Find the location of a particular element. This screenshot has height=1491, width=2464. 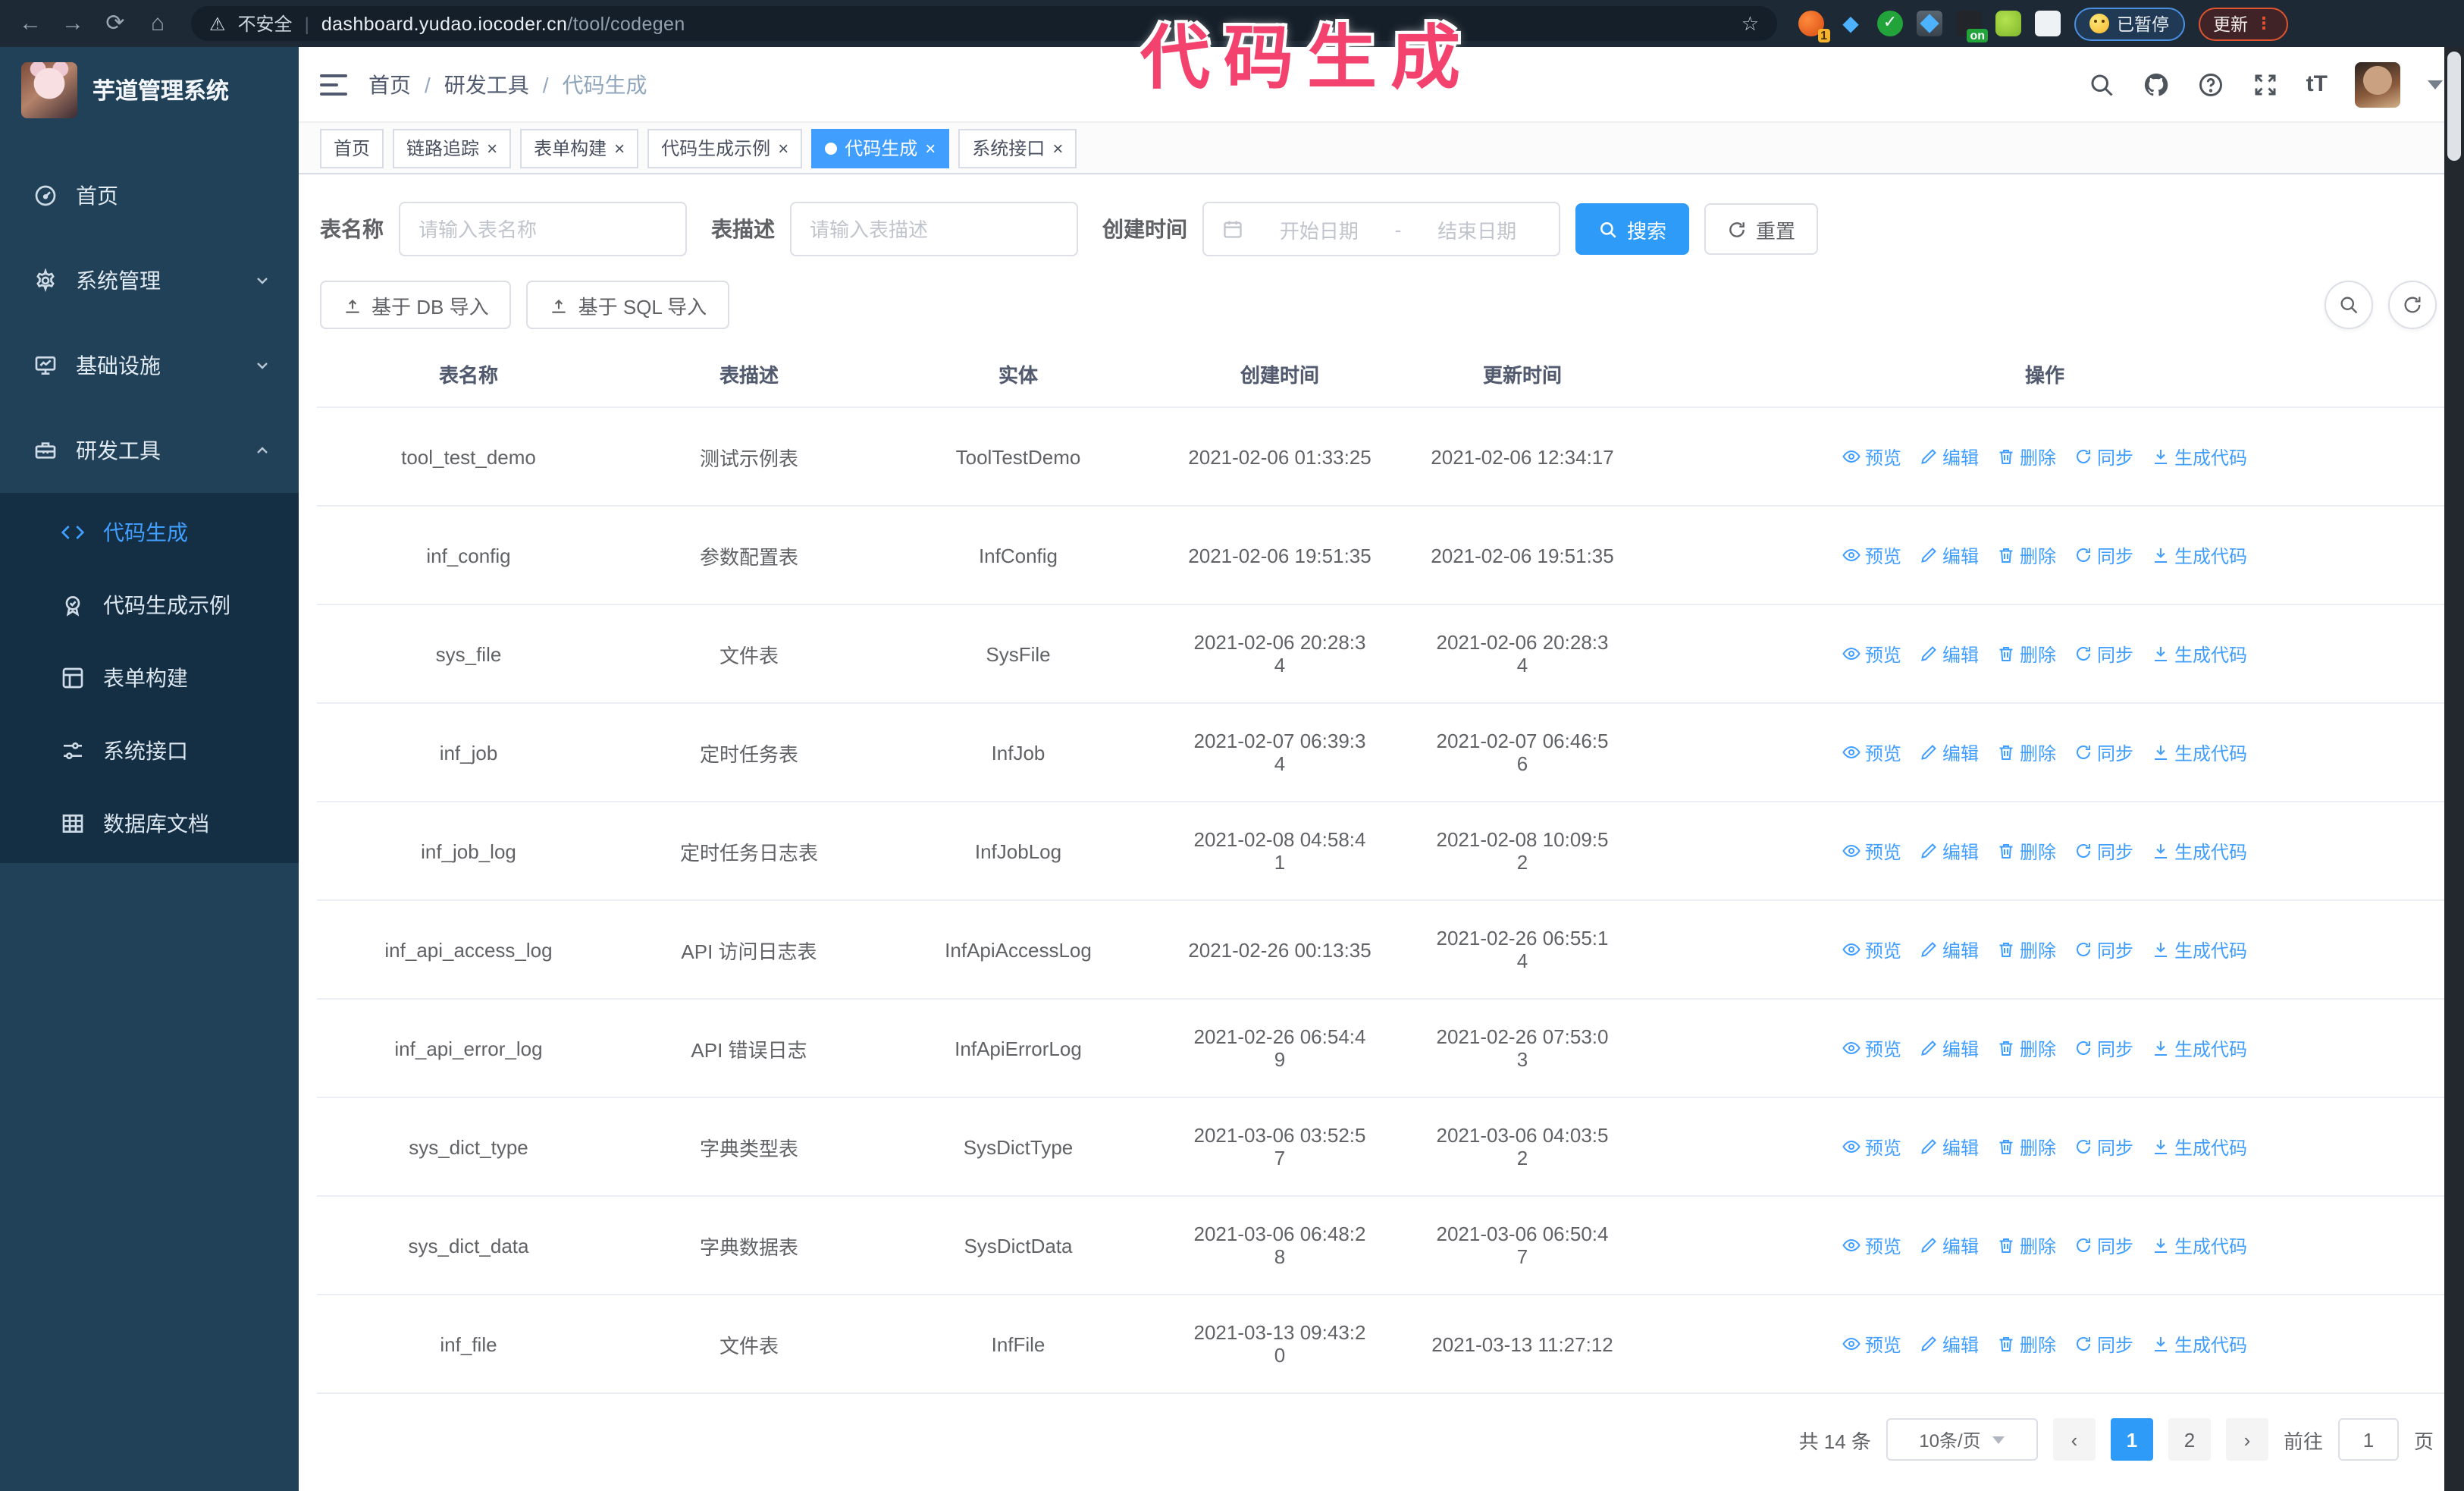

paused-chip: 已暂停 is located at coordinates (2129, 23).